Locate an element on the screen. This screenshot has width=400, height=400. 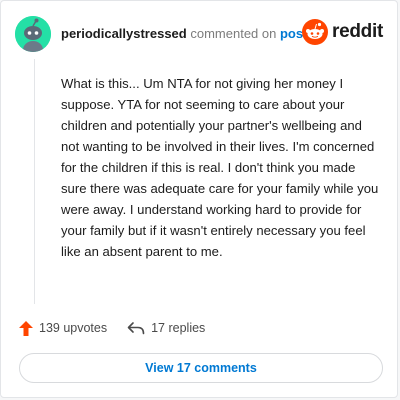
comment-actions: 139 upvotes 17 replies is located at coordinates (122, 328).